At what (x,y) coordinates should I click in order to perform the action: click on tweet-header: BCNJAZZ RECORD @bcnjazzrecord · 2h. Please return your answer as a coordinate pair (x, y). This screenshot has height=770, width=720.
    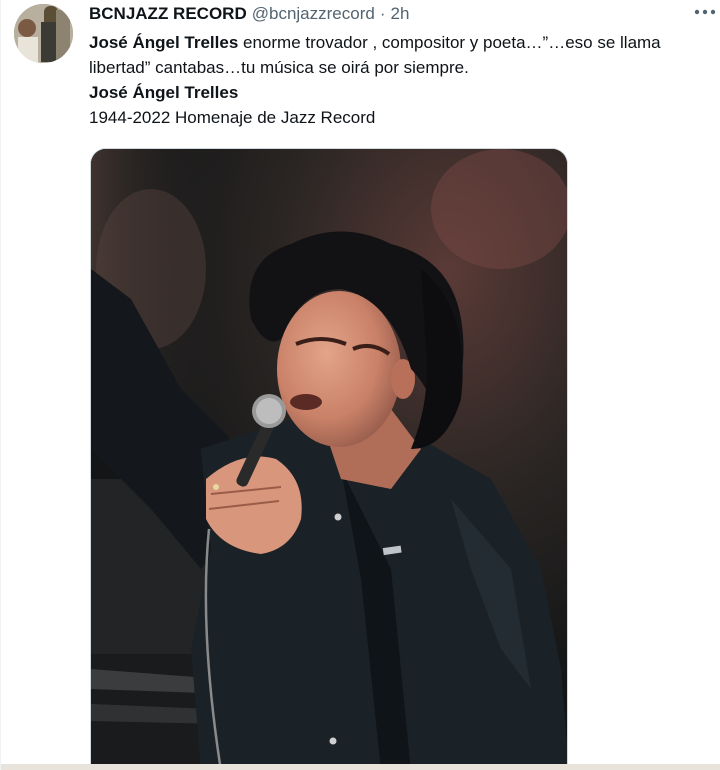
    Looking at the image, I should click on (399, 17).